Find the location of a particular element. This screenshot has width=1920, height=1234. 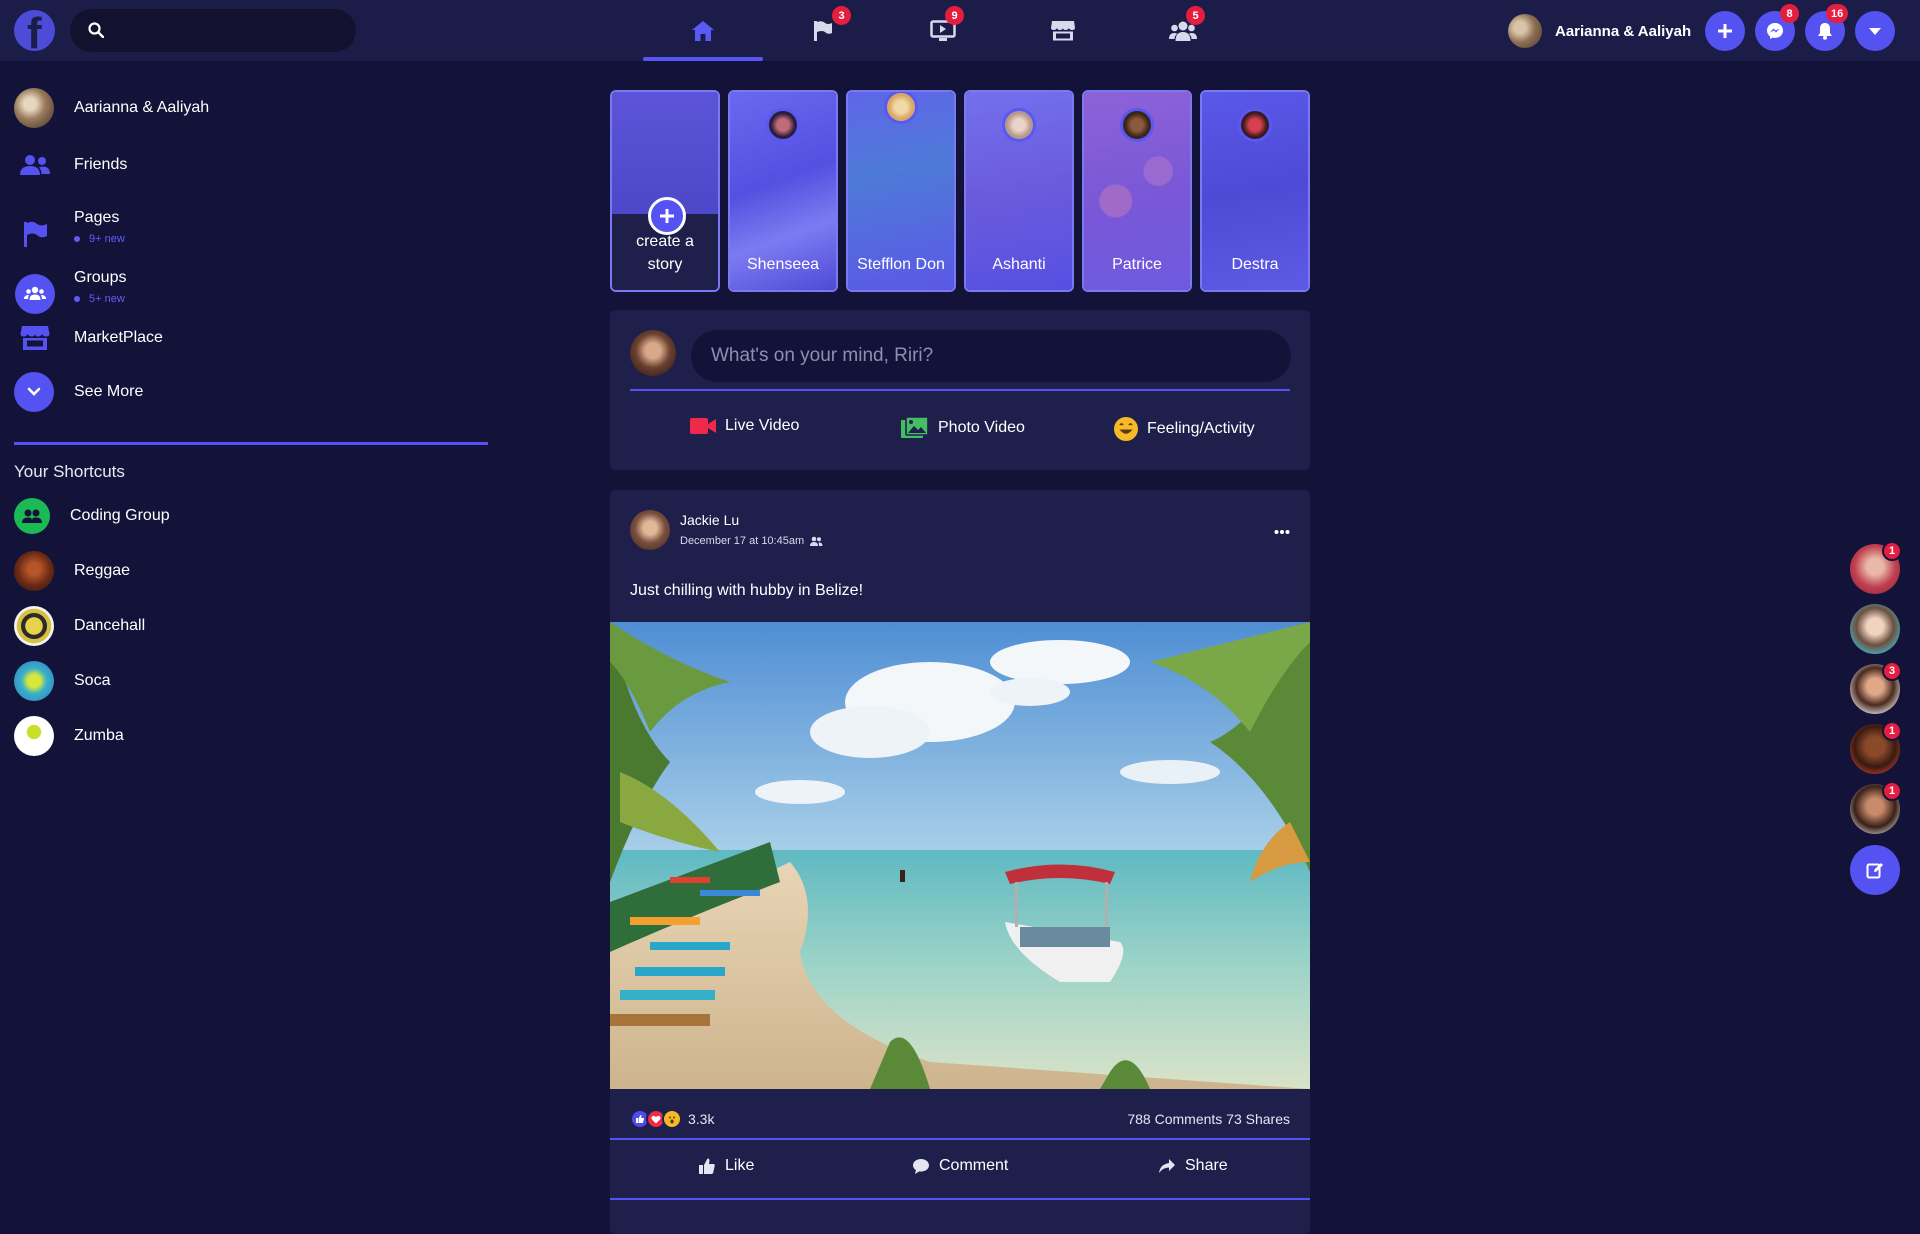

story-card: Ashanti is located at coordinates (1019, 191).